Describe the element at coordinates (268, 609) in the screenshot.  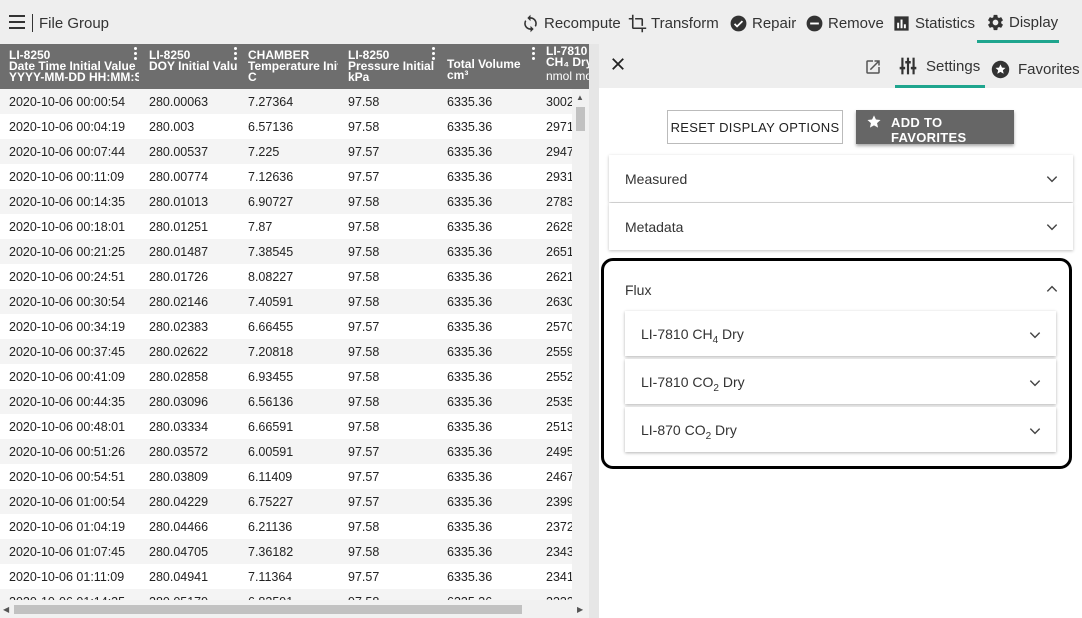
I see `horizontal-scroll-thumb` at that location.